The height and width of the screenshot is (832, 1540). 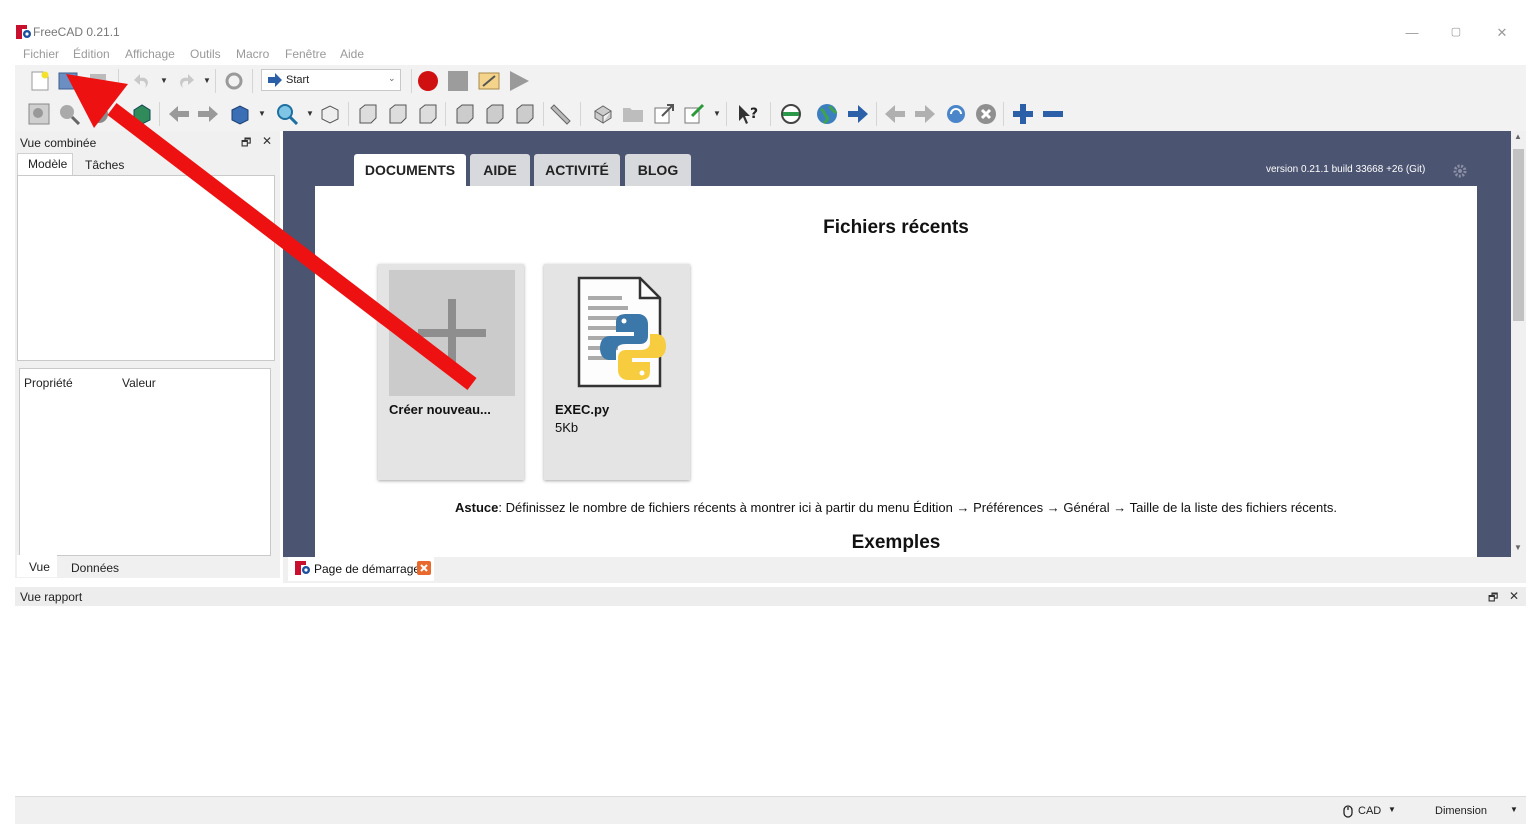 I want to click on refresh-icon, so click(x=234, y=81).